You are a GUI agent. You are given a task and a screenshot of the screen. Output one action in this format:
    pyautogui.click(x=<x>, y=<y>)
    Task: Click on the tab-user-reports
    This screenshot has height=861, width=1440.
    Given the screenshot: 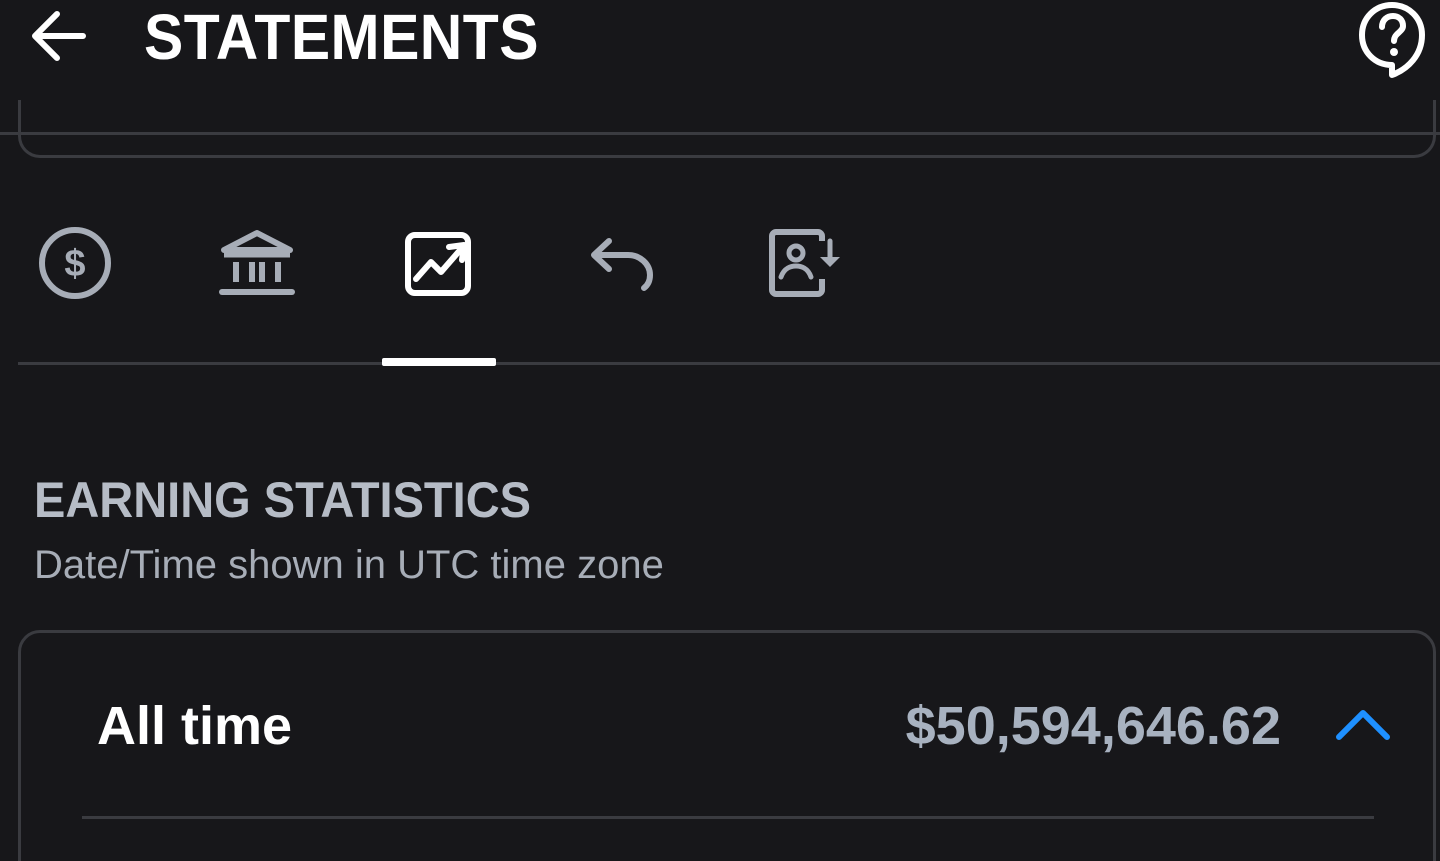 What is the action you would take?
    pyautogui.click(x=803, y=263)
    